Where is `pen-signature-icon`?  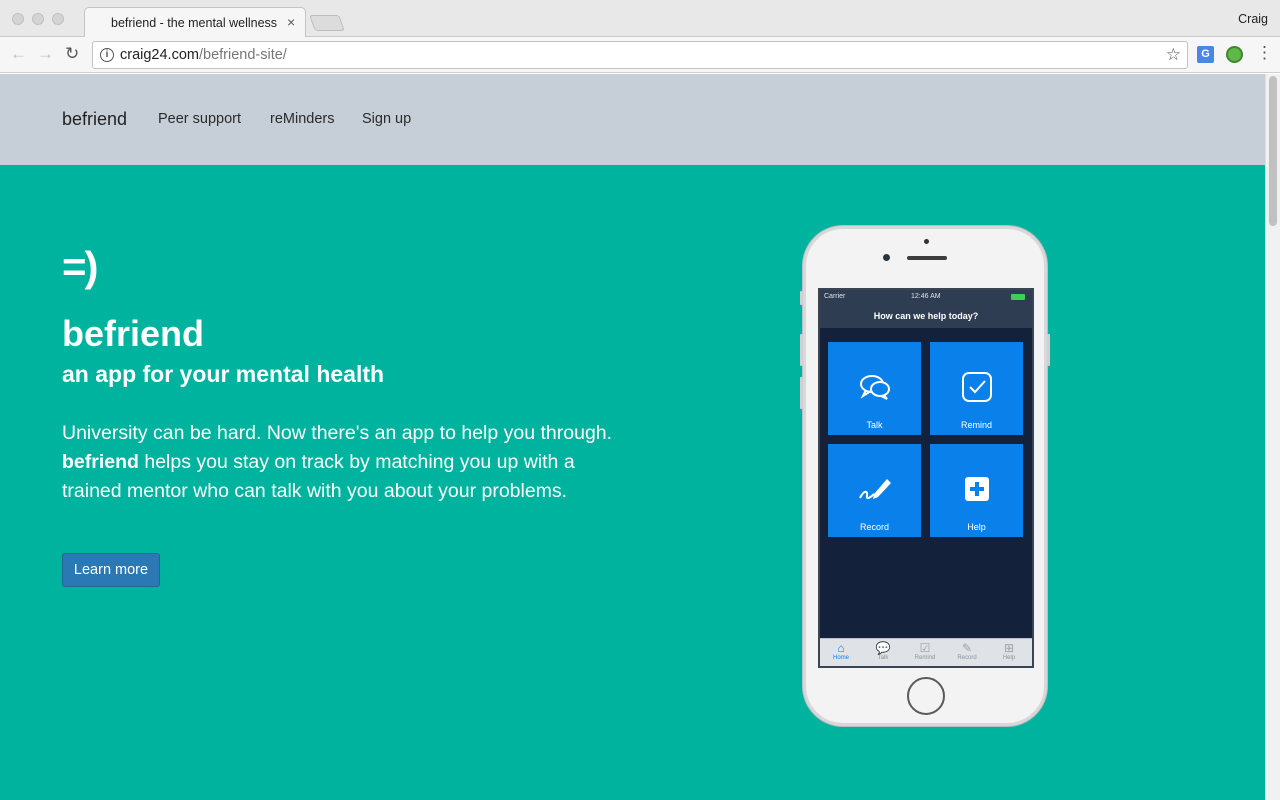 pen-signature-icon is located at coordinates (875, 489).